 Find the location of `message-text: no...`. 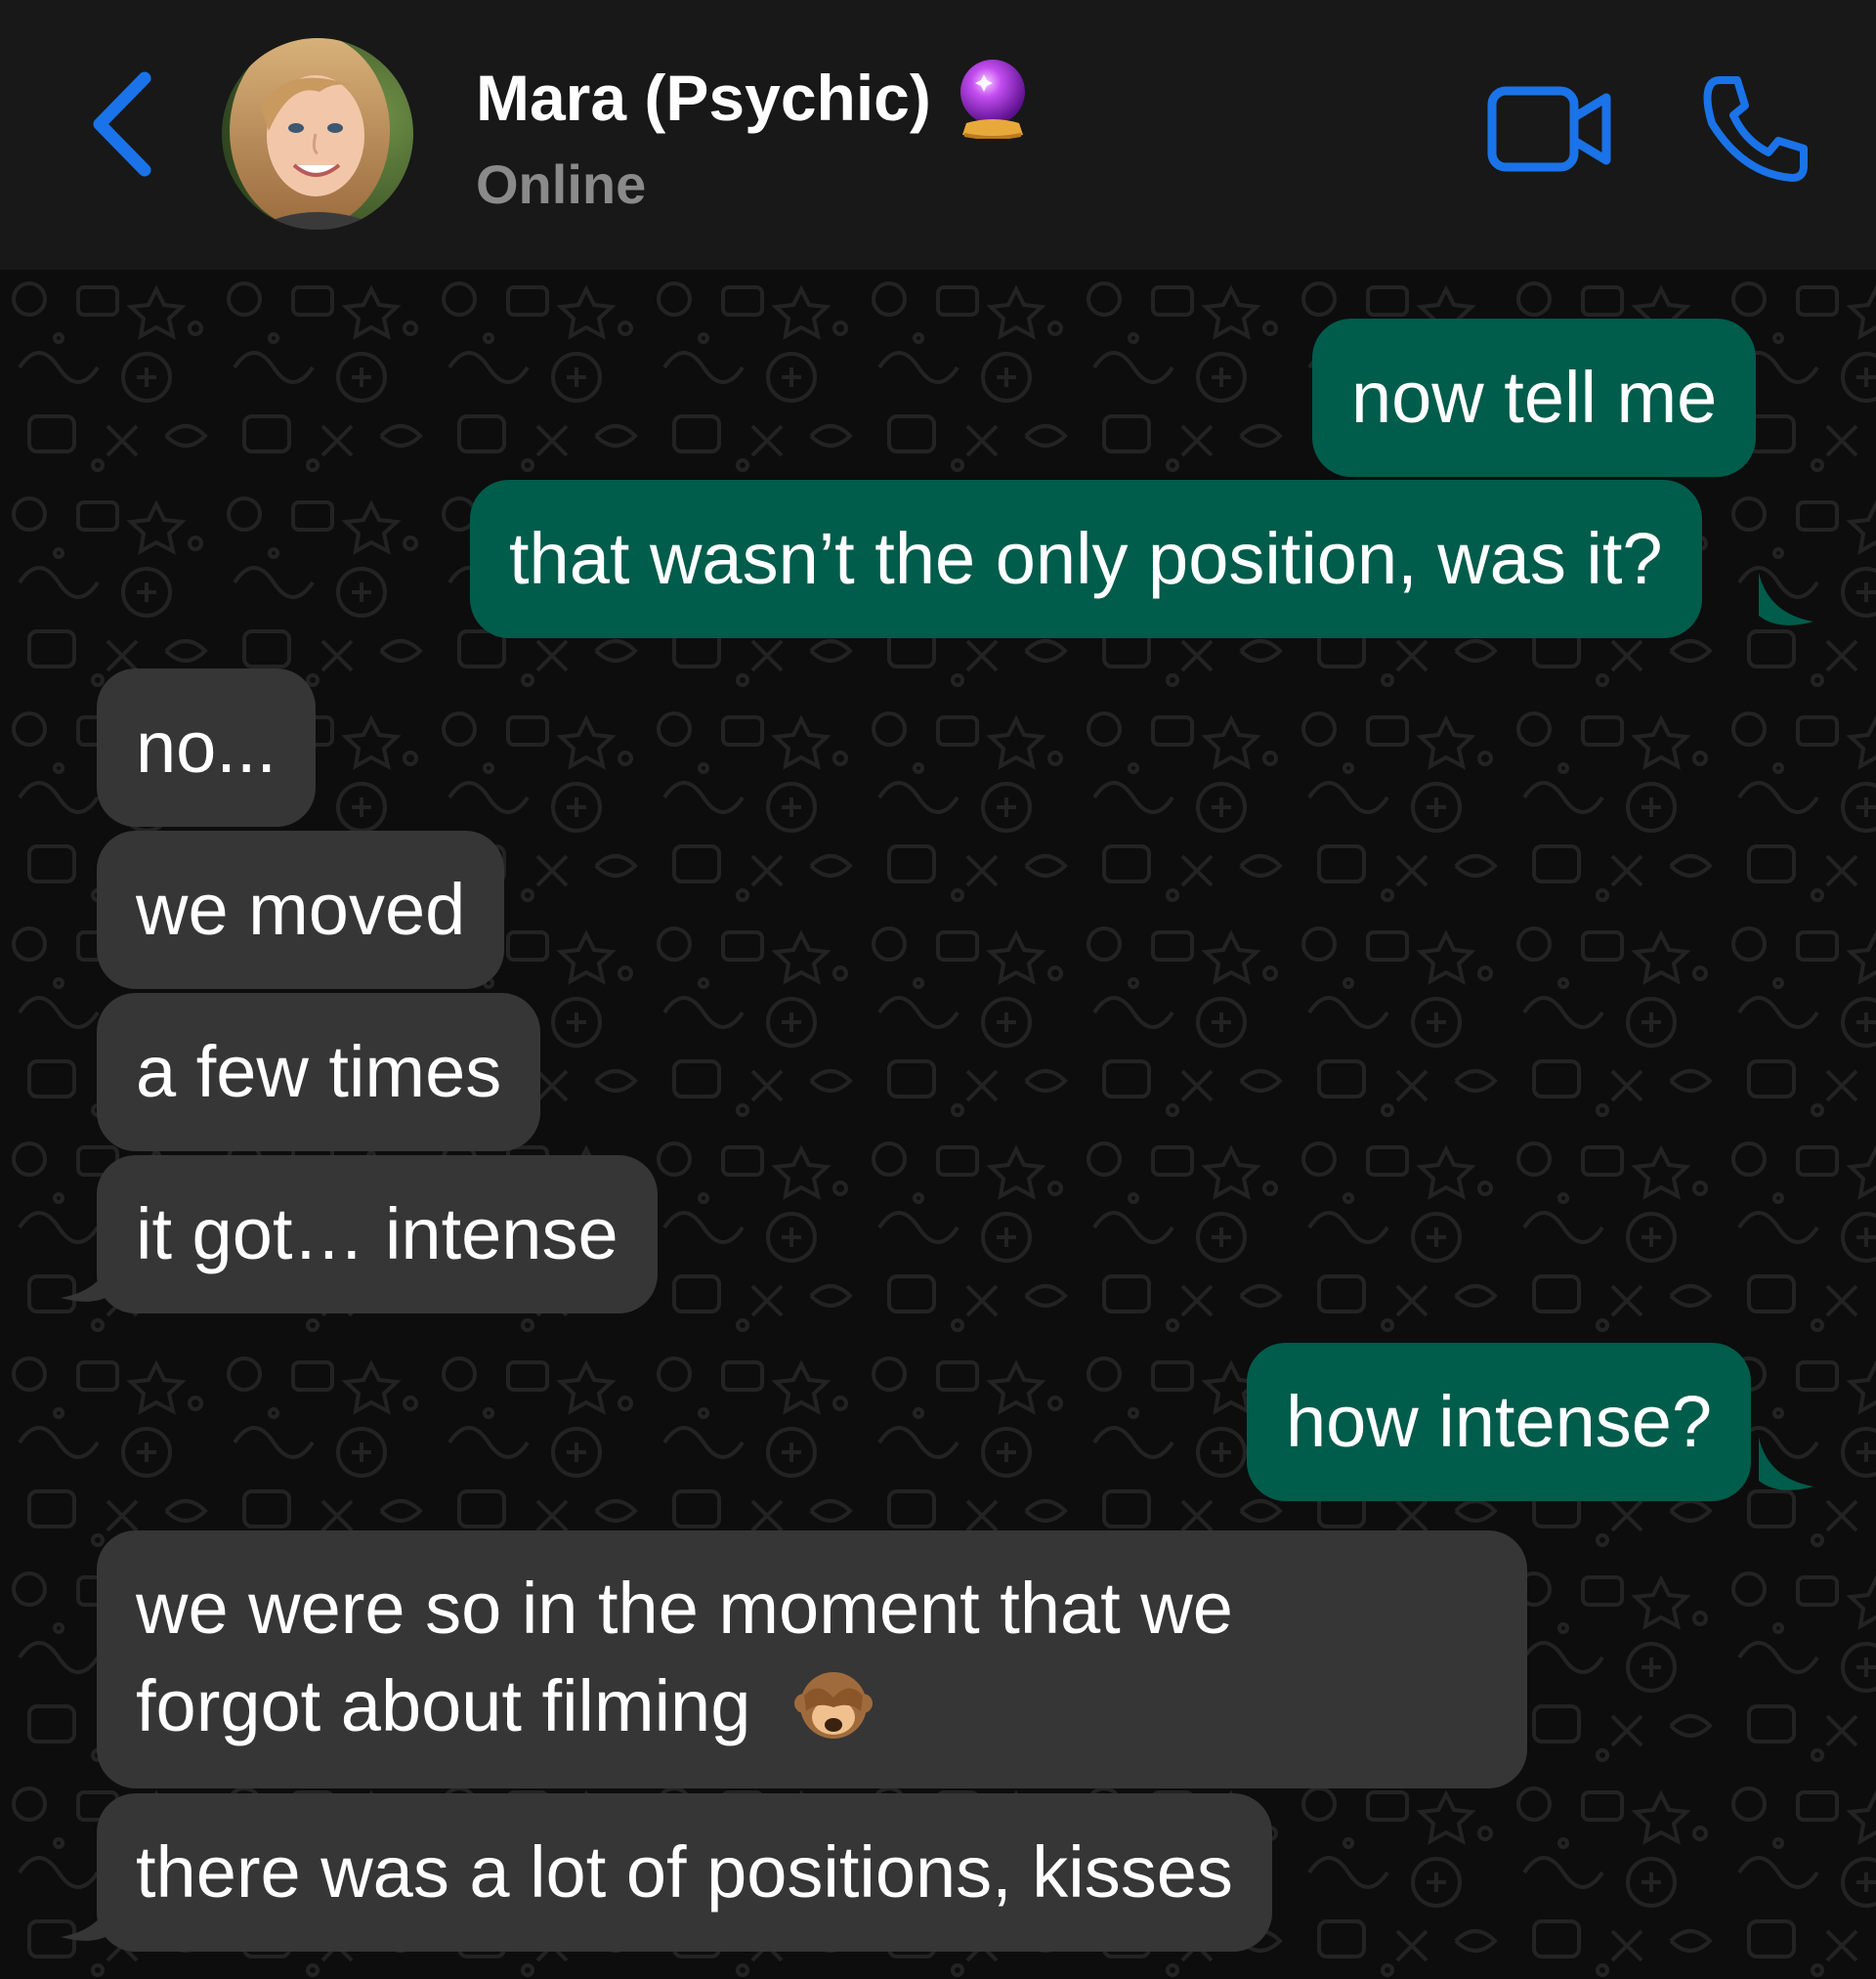

message-text: no... is located at coordinates (206, 747).